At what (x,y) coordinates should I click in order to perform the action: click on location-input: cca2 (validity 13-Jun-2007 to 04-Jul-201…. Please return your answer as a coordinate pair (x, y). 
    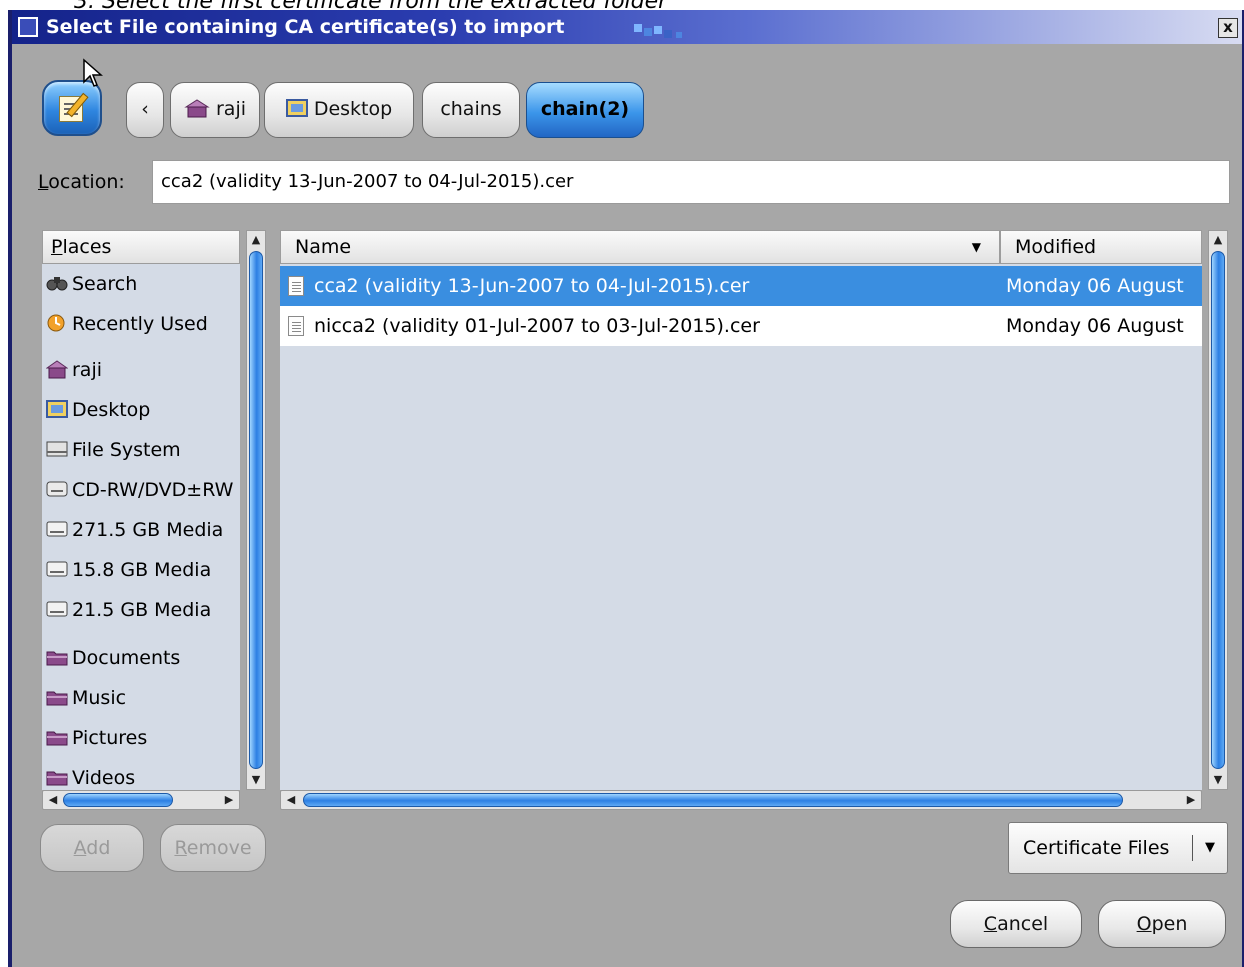
    Looking at the image, I should click on (691, 182).